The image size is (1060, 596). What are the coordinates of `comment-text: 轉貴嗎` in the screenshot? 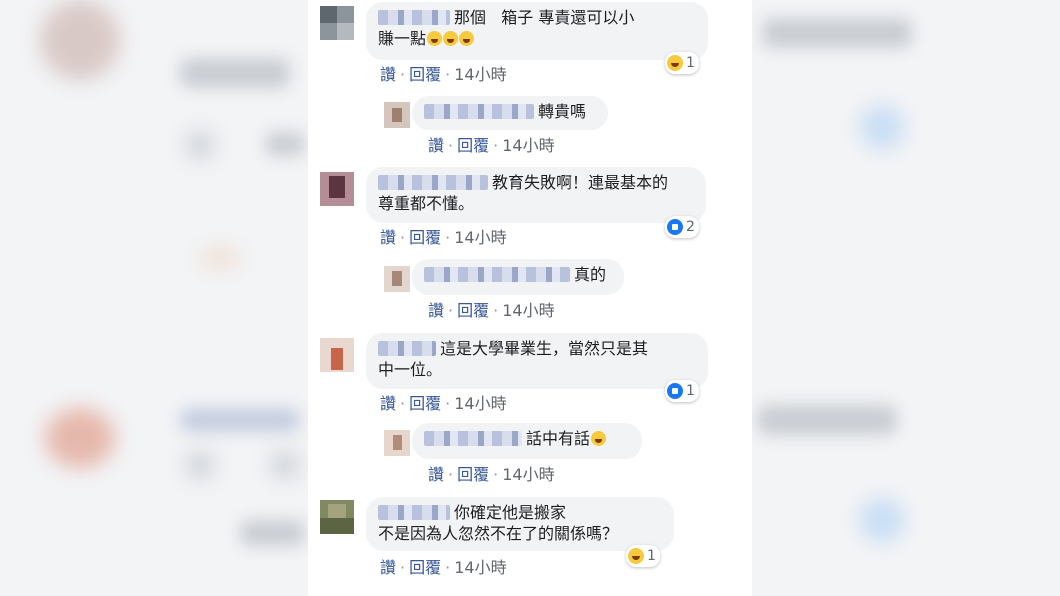 It's located at (562, 111).